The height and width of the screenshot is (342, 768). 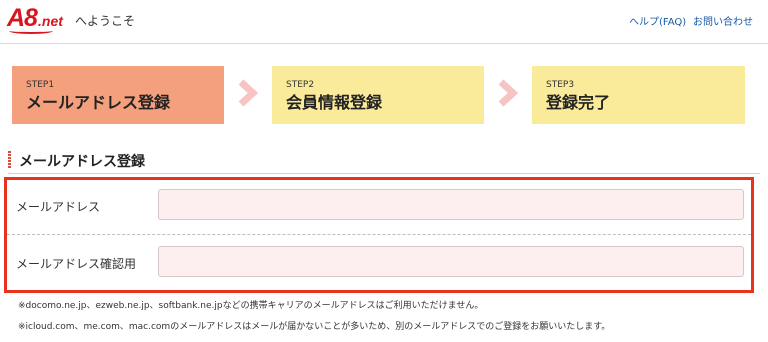 What do you see at coordinates (384, 173) in the screenshot?
I see `section-divider` at bounding box center [384, 173].